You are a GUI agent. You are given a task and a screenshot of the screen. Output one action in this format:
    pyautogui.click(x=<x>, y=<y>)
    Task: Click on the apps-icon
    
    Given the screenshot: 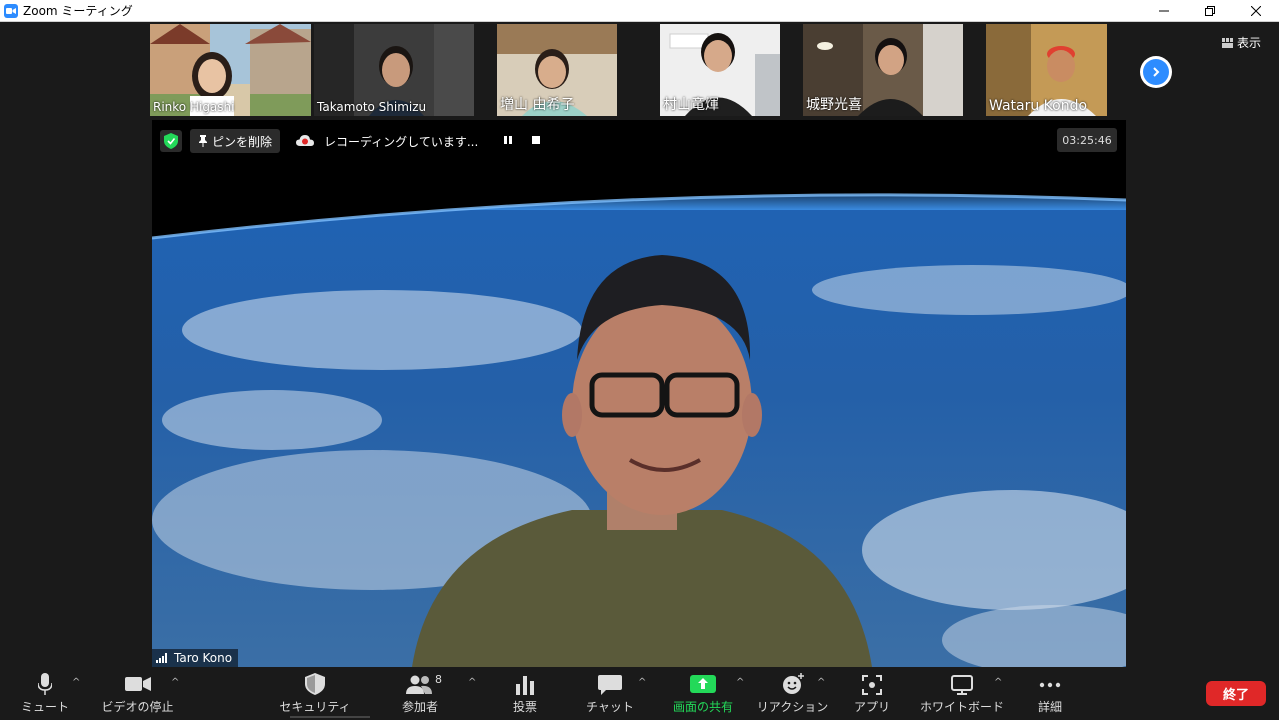 What is the action you would take?
    pyautogui.click(x=872, y=685)
    